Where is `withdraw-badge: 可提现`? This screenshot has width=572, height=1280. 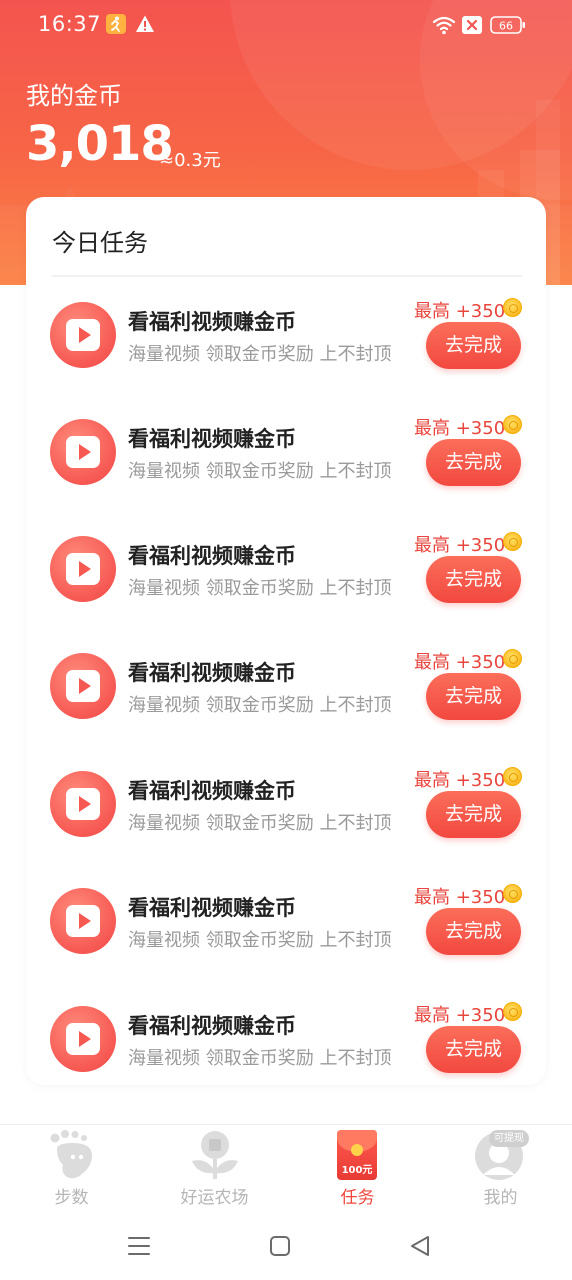
withdraw-badge: 可提现 is located at coordinates (509, 1138).